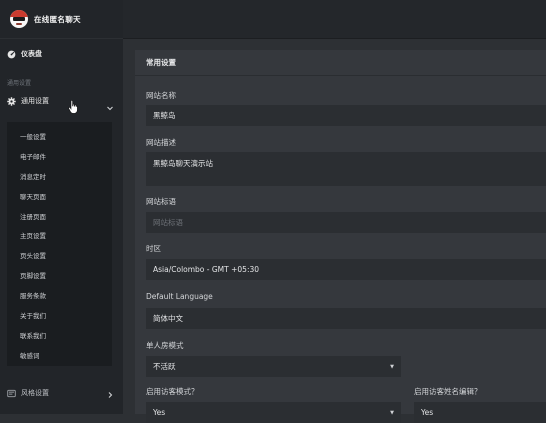 This screenshot has width=546, height=423. What do you see at coordinates (165, 345) in the screenshot?
I see `single-room-mode-label: 单人房模式` at bounding box center [165, 345].